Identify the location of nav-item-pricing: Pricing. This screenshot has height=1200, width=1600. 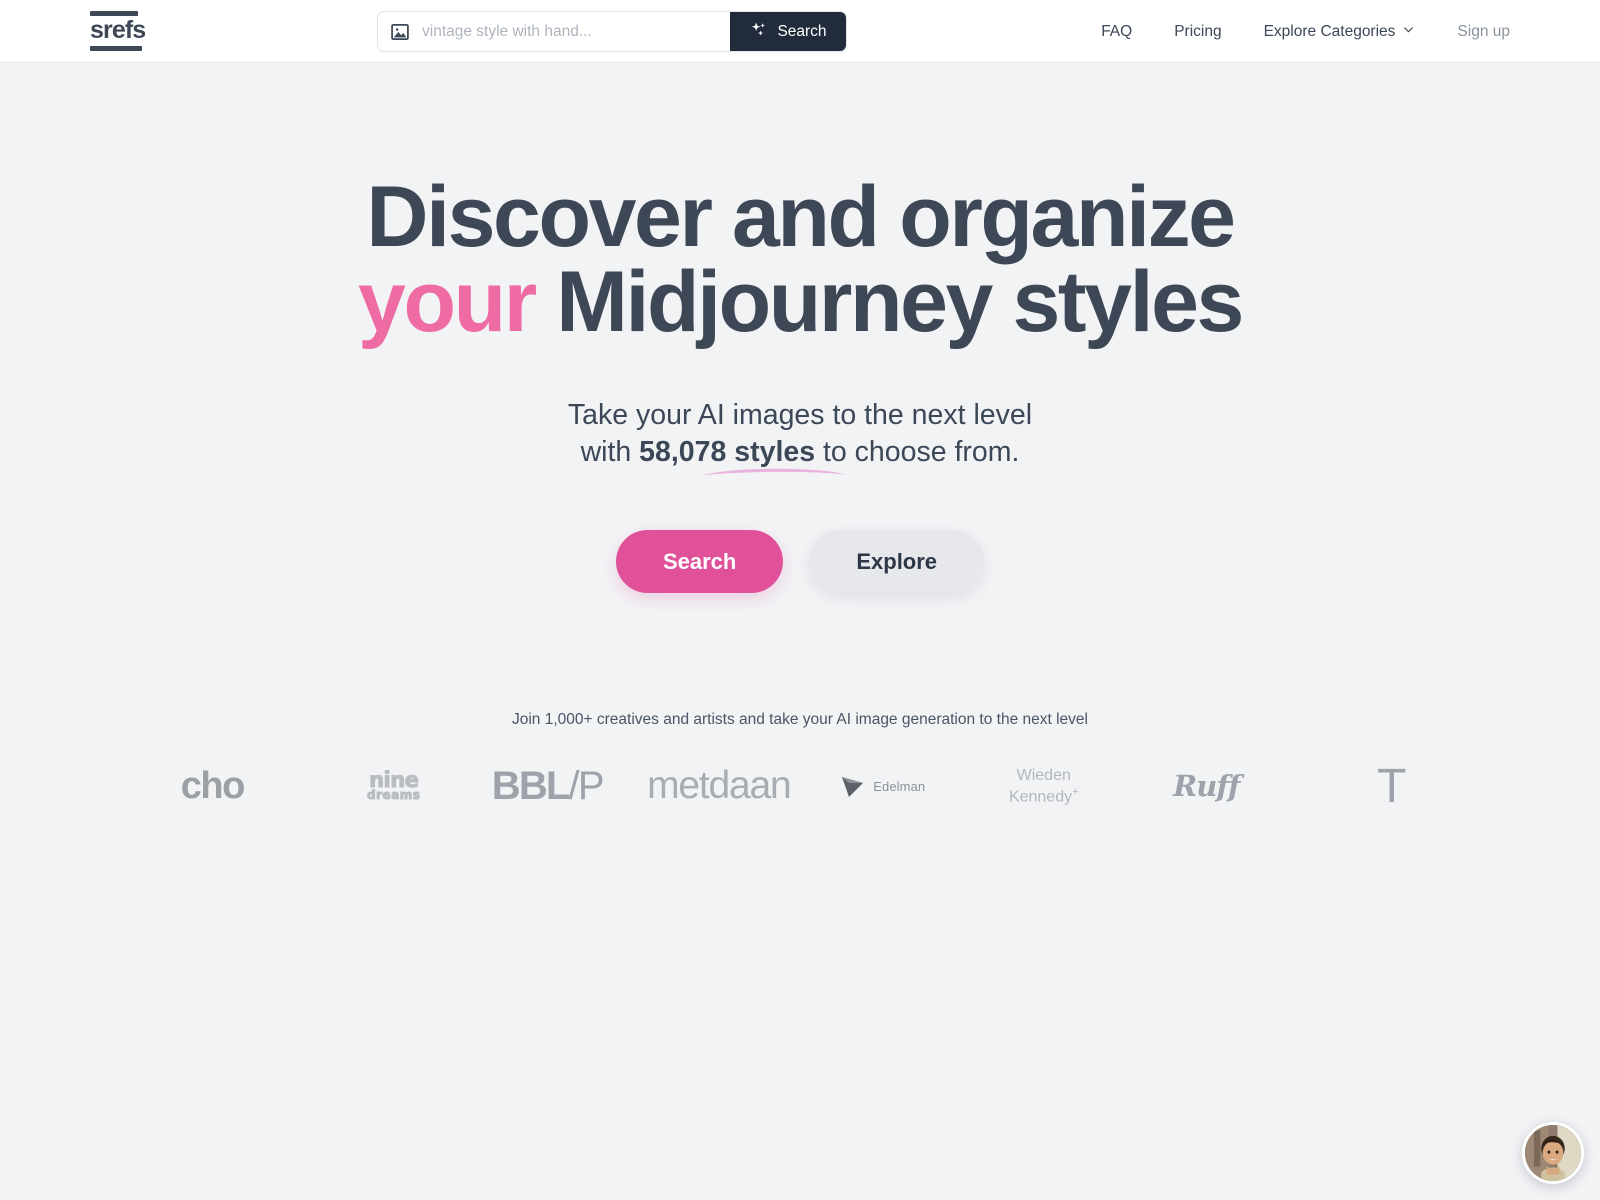
(1197, 32).